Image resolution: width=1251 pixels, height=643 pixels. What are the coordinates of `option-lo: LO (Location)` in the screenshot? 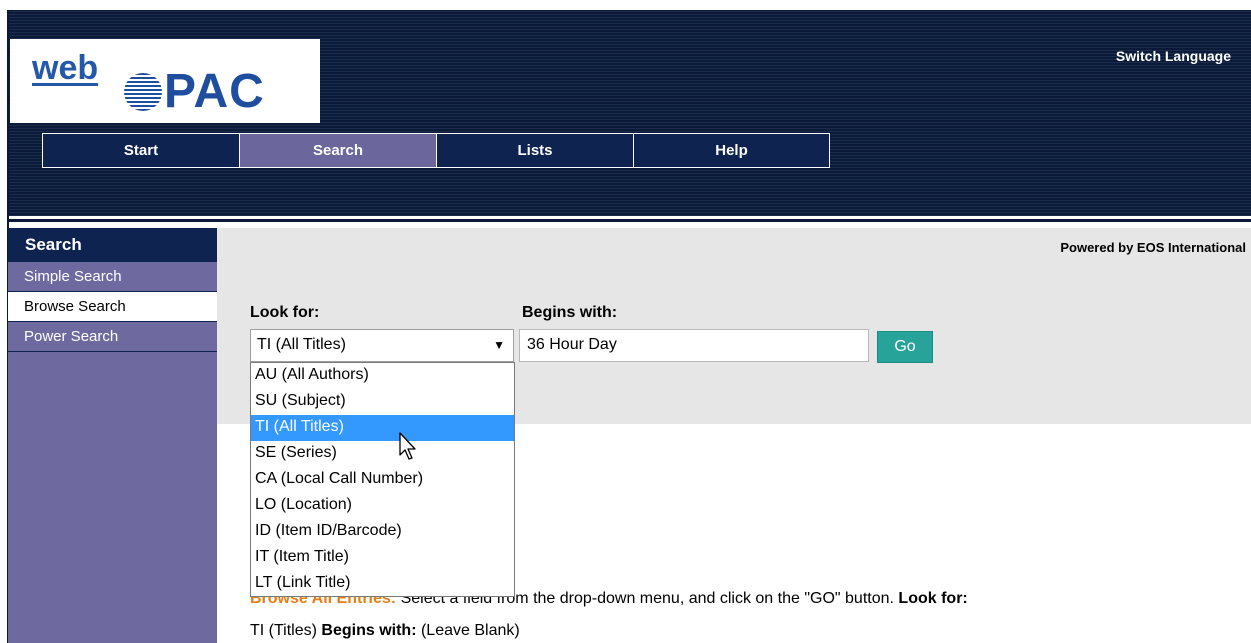 It's located at (382, 506).